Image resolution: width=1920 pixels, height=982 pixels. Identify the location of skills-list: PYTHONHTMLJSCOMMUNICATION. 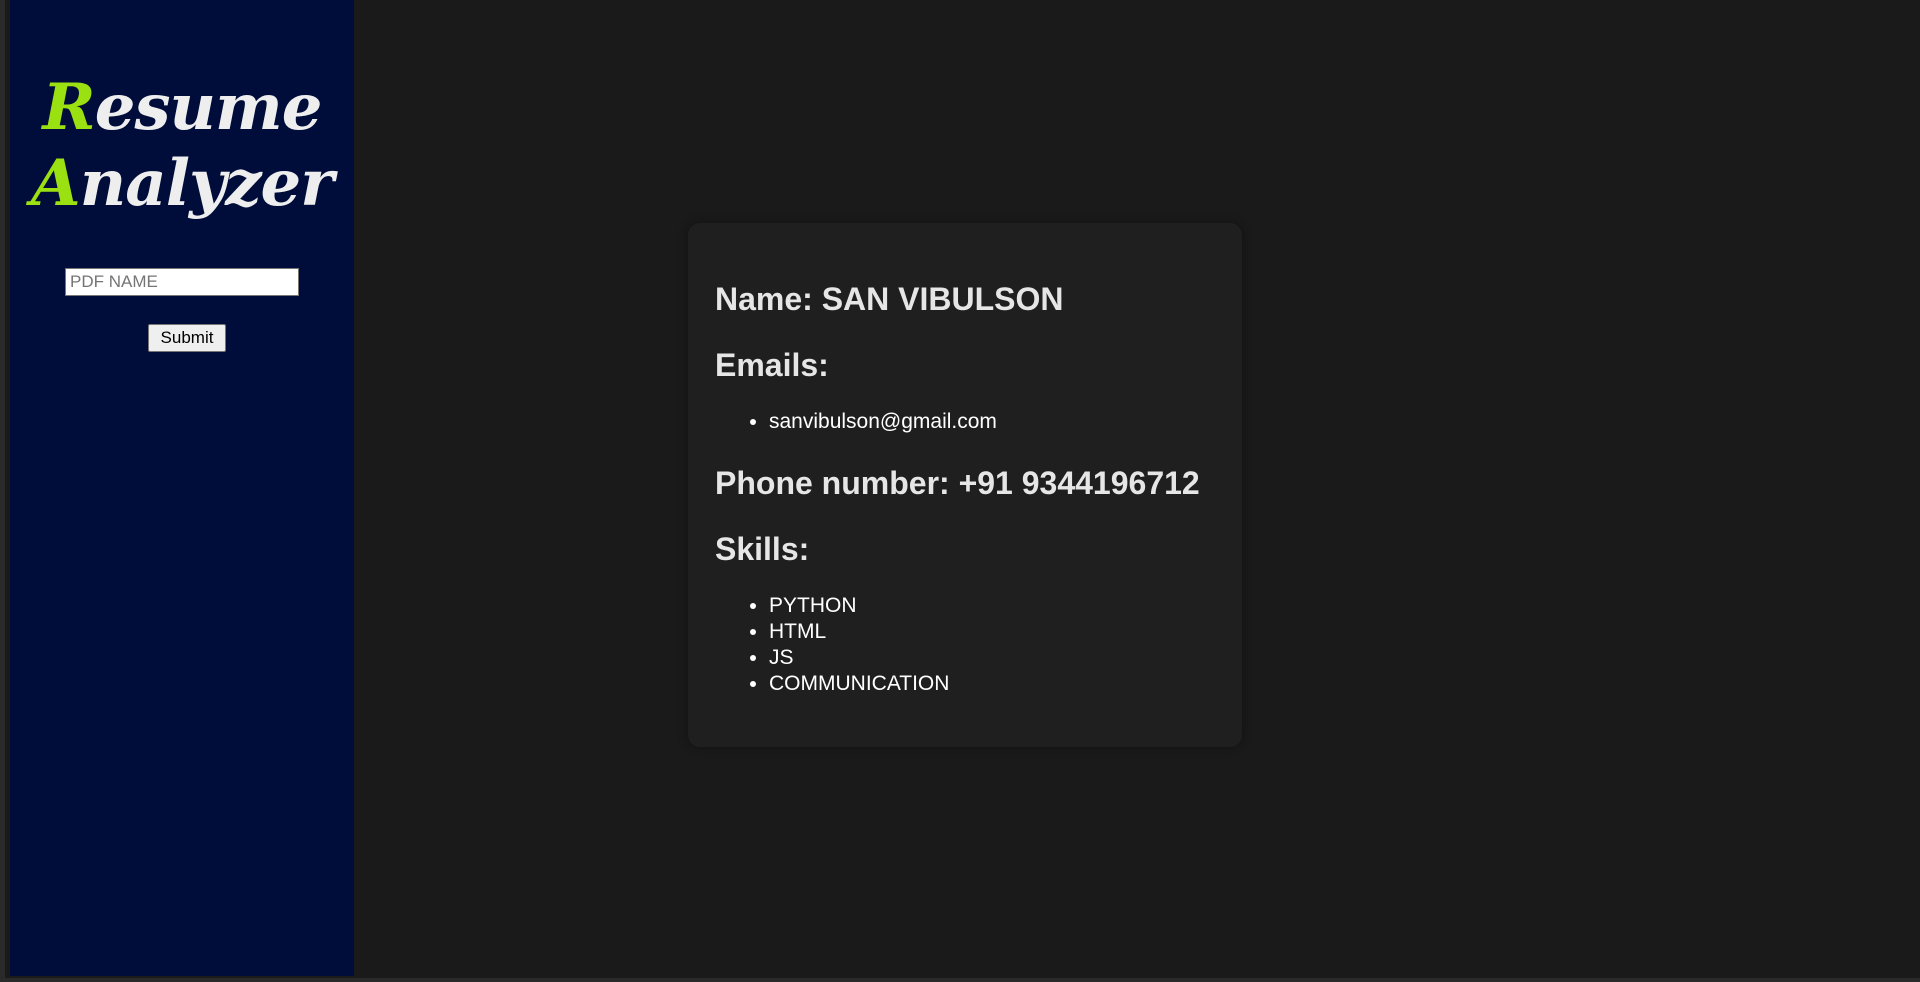
(832, 645).